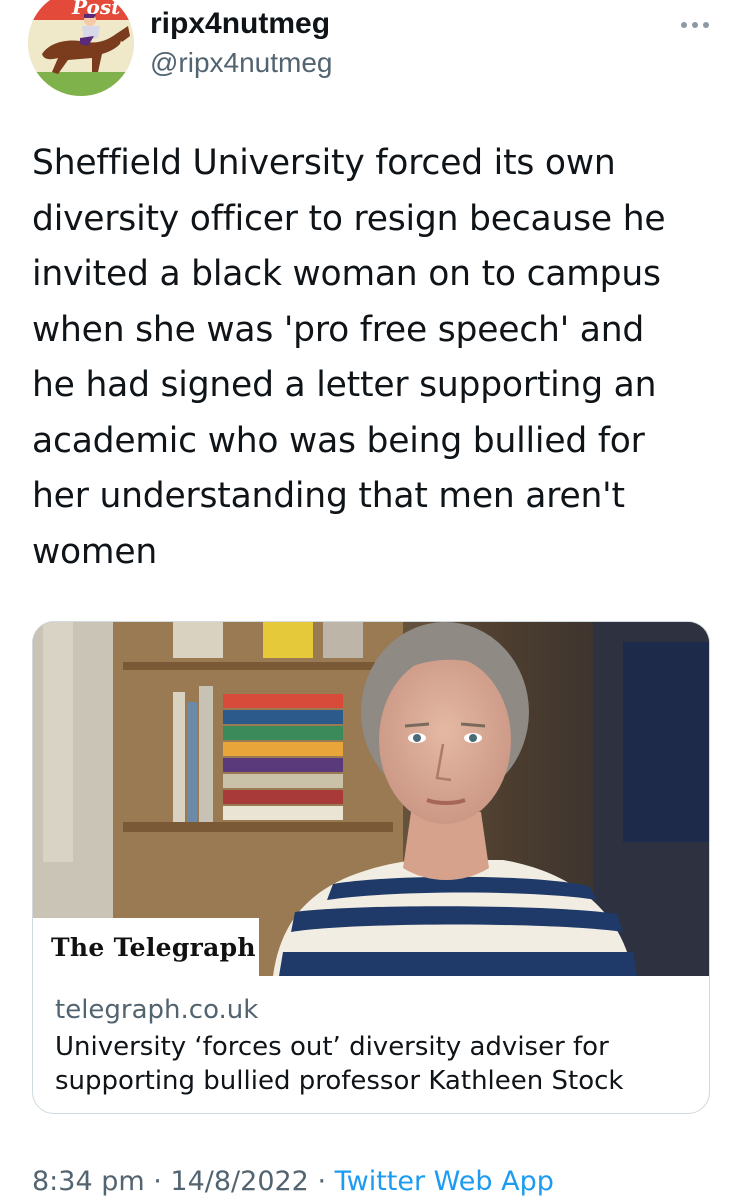 Image resolution: width=743 pixels, height=1200 pixels. Describe the element at coordinates (241, 63) in the screenshot. I see `user-handle: @ripx4nutmeg` at that location.